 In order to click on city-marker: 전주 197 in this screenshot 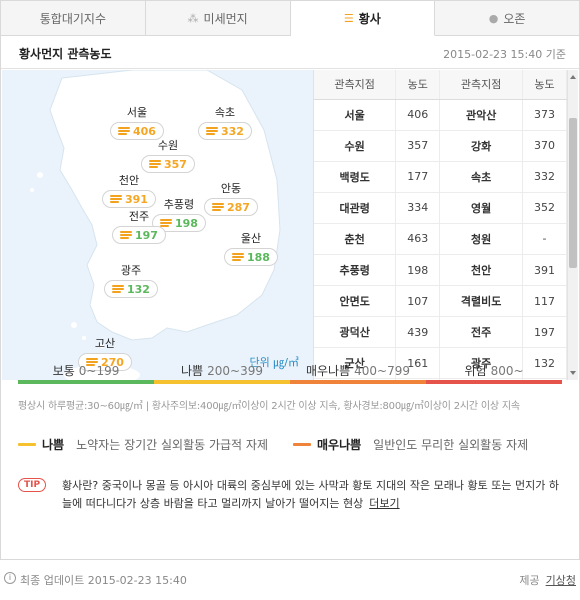, I will do `click(139, 226)`.